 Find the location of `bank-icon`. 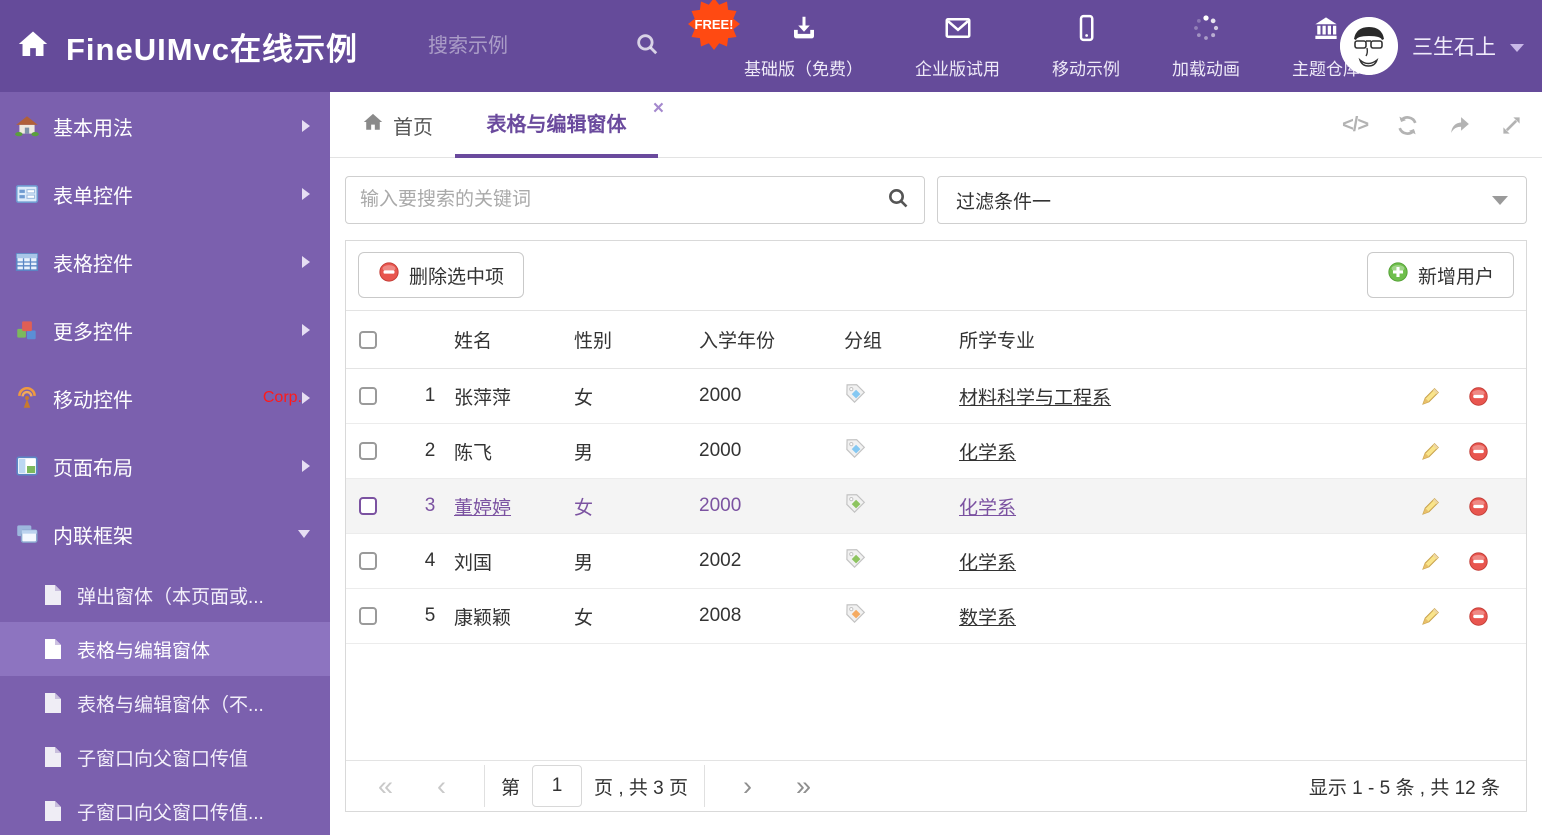

bank-icon is located at coordinates (1326, 30).